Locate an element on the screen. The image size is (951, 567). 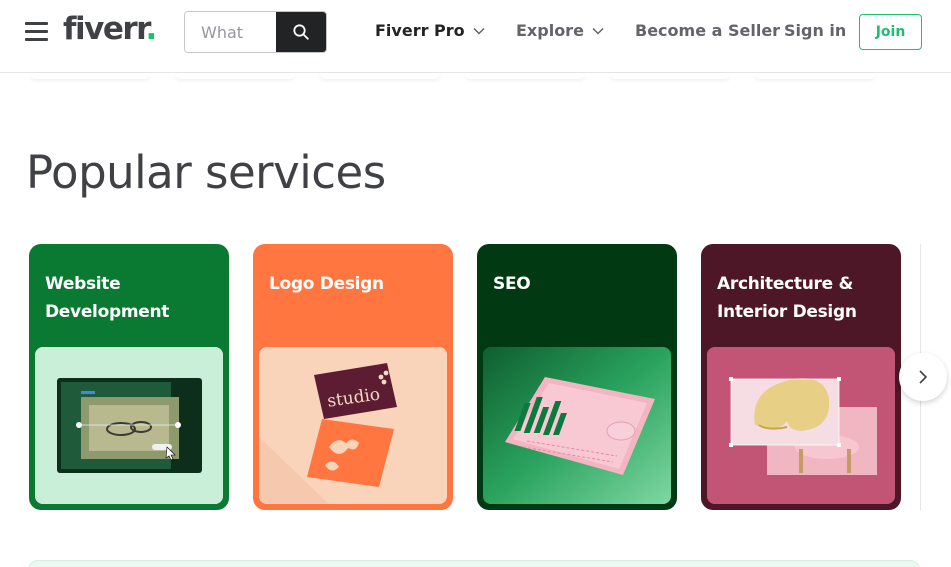
service-card-logo-design: Logo Design studio is located at coordinates (353, 377).